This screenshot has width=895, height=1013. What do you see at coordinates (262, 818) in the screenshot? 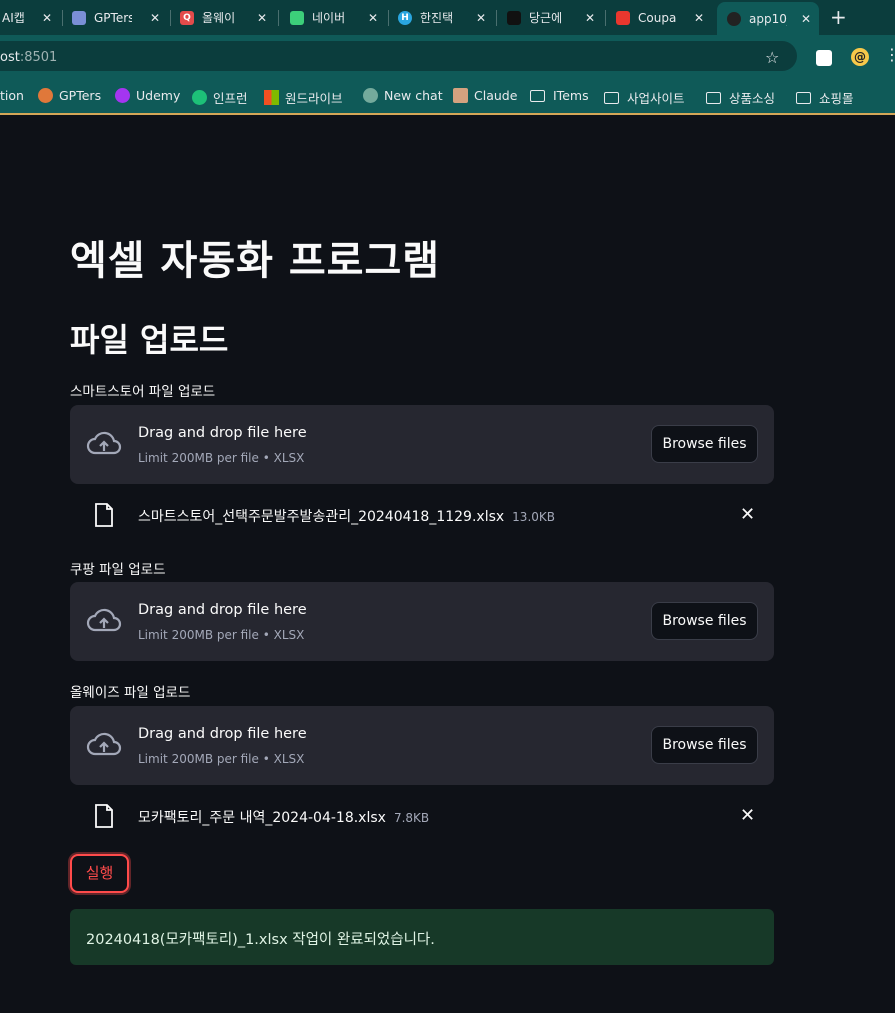
I see `file-name: 모카팩토리_주문 내역_2024-04-18.xlsx` at bounding box center [262, 818].